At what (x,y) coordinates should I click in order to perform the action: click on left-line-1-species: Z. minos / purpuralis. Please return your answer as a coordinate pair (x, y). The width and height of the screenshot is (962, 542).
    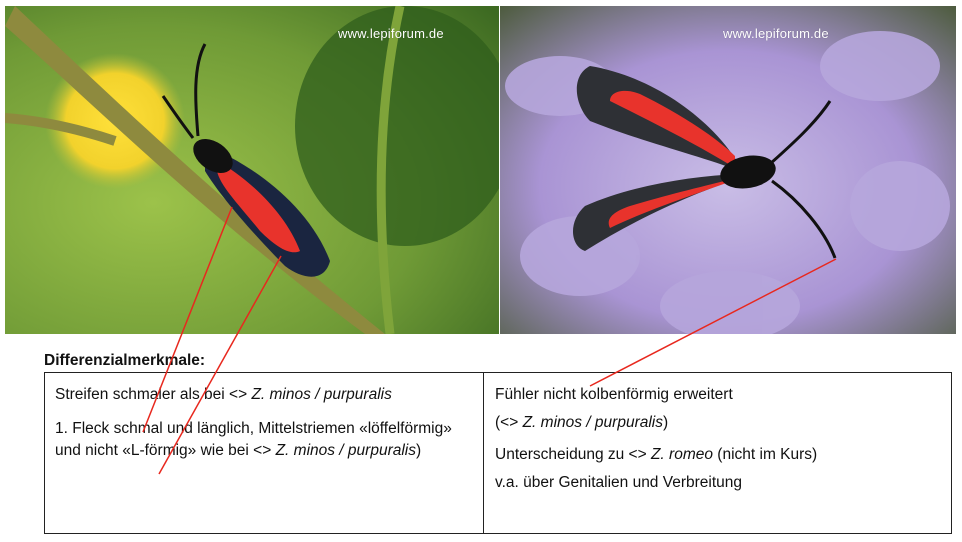
    Looking at the image, I should click on (321, 394).